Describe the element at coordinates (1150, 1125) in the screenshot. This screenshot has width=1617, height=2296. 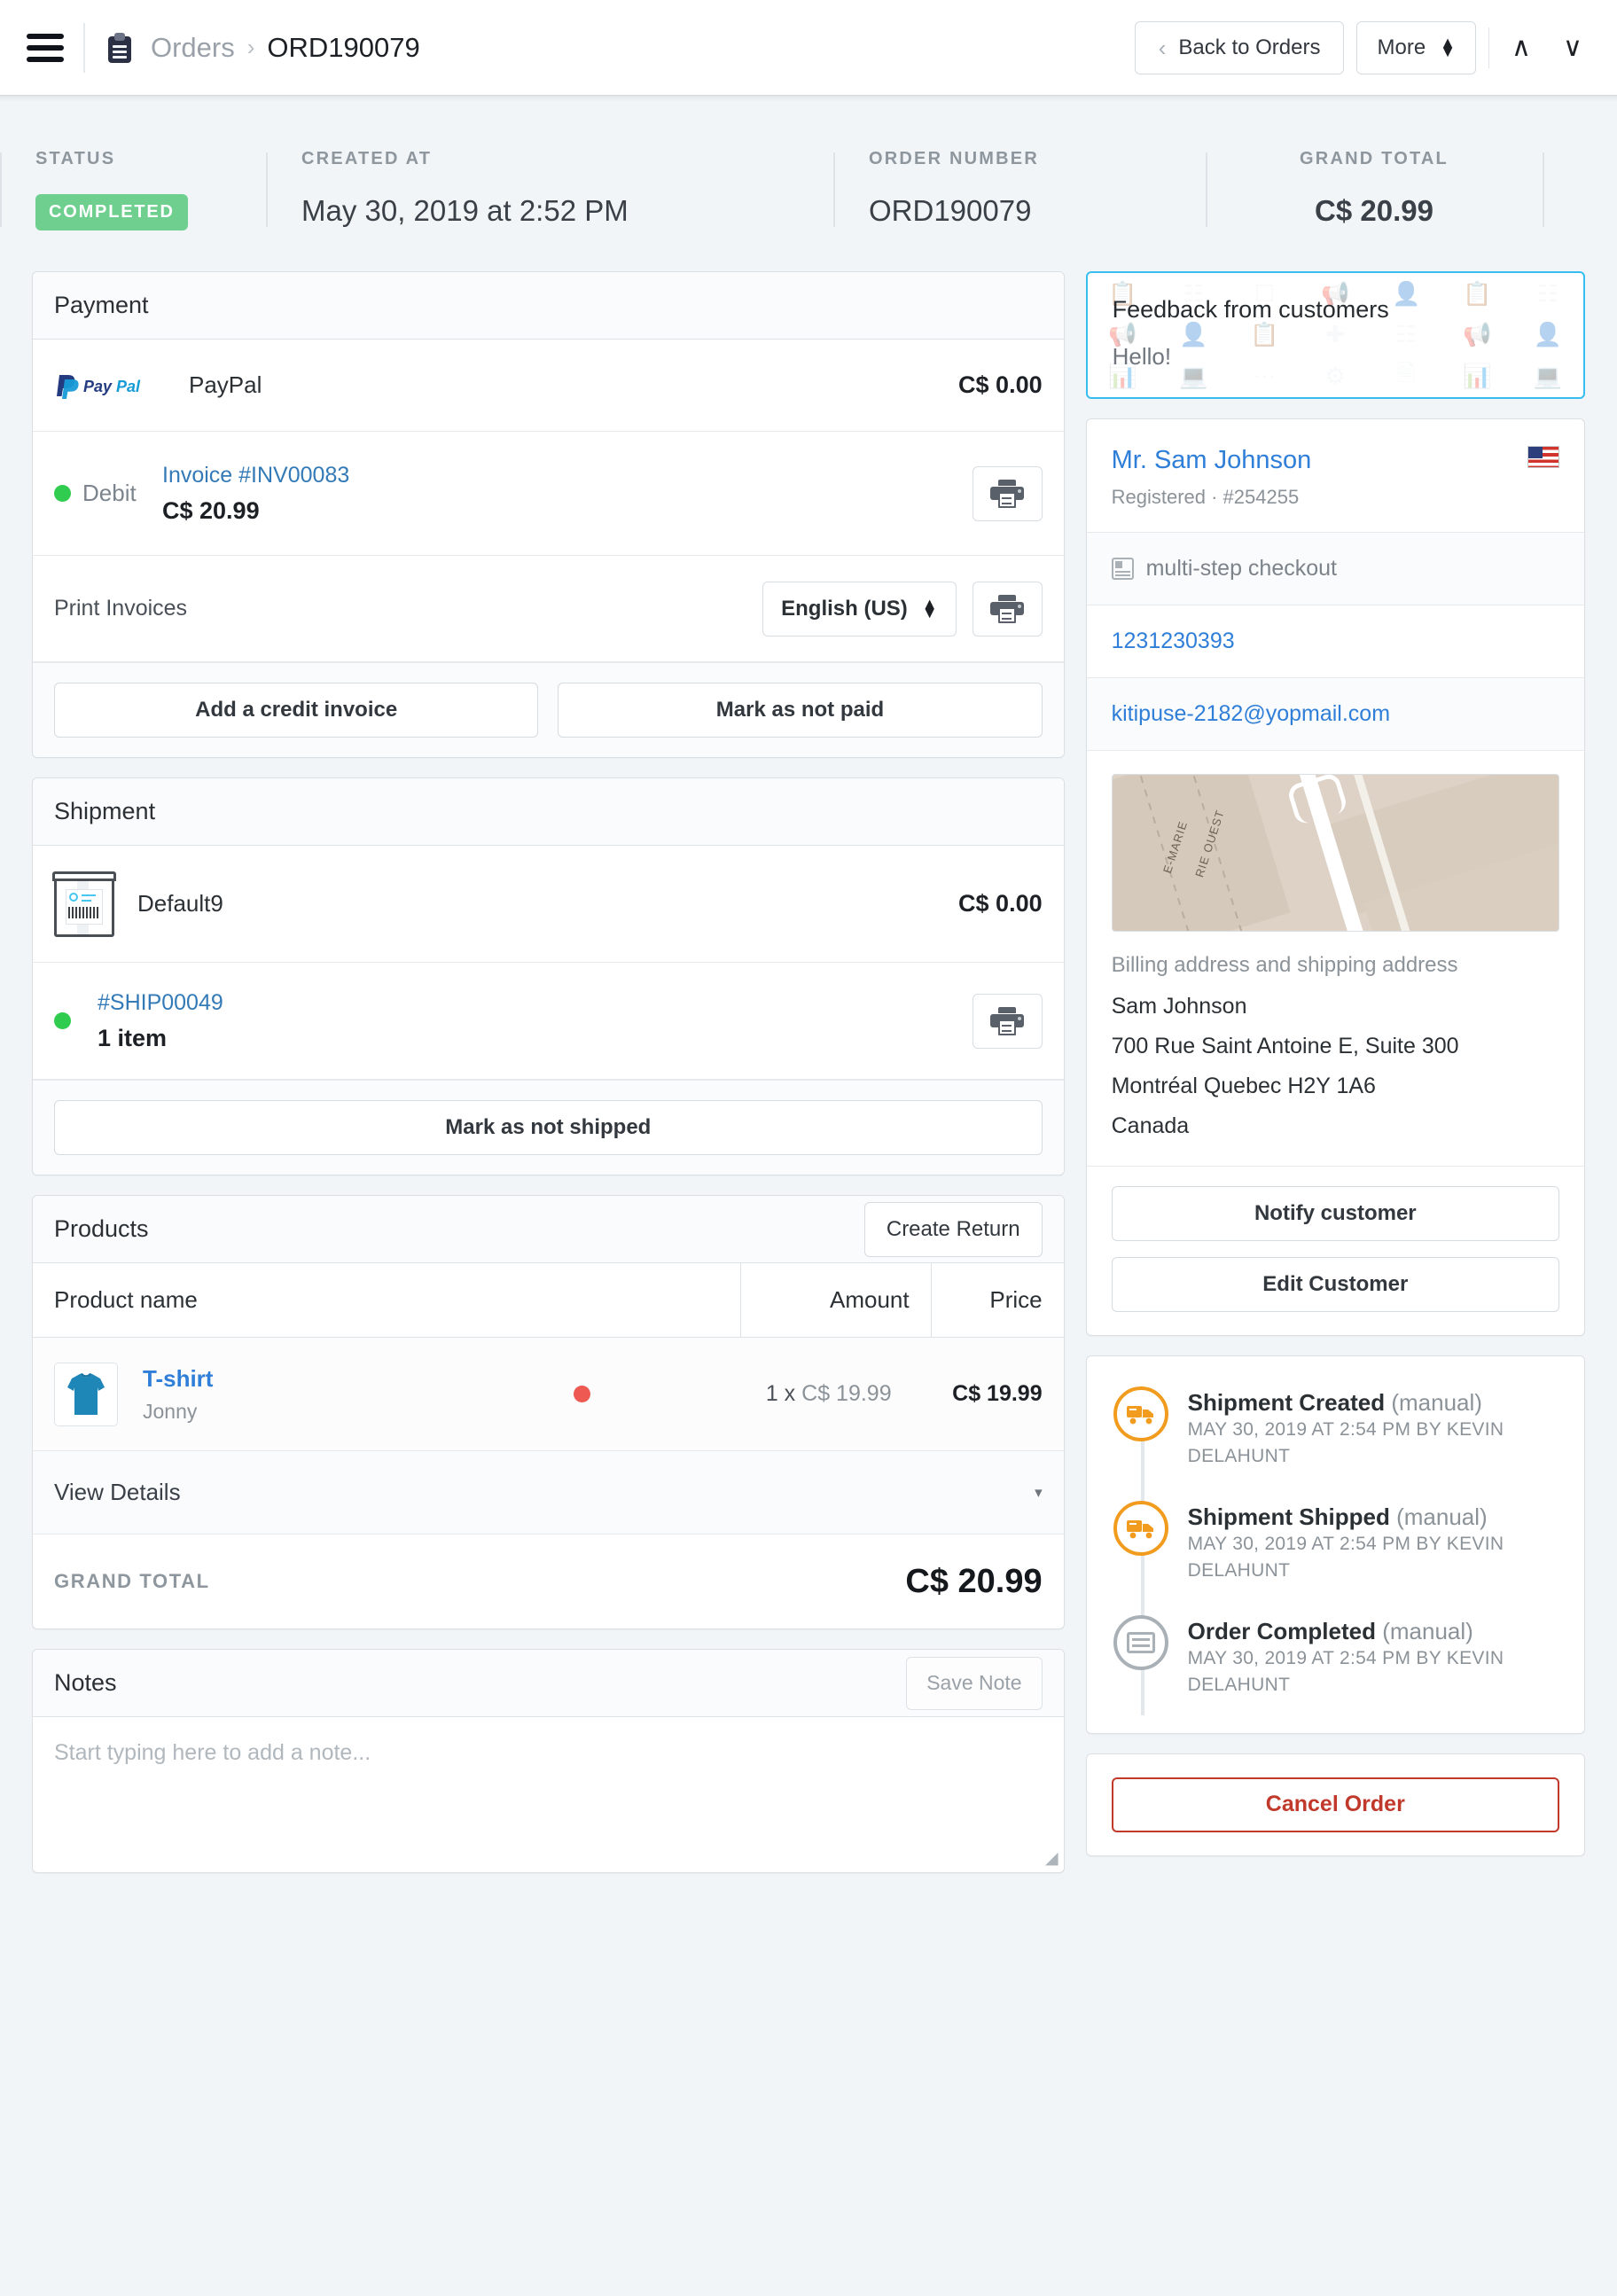
I see `address-line: Canada` at that location.